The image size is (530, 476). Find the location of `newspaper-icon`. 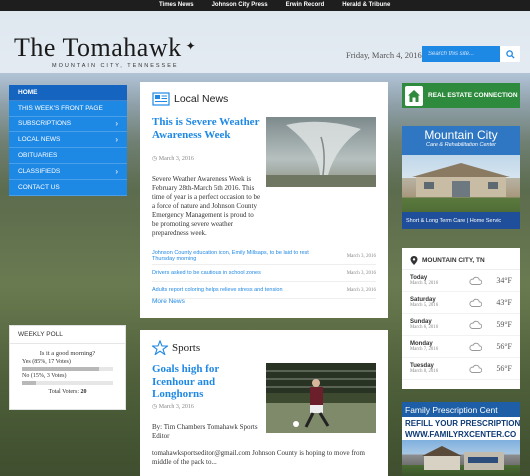

newspaper-icon is located at coordinates (161, 99).